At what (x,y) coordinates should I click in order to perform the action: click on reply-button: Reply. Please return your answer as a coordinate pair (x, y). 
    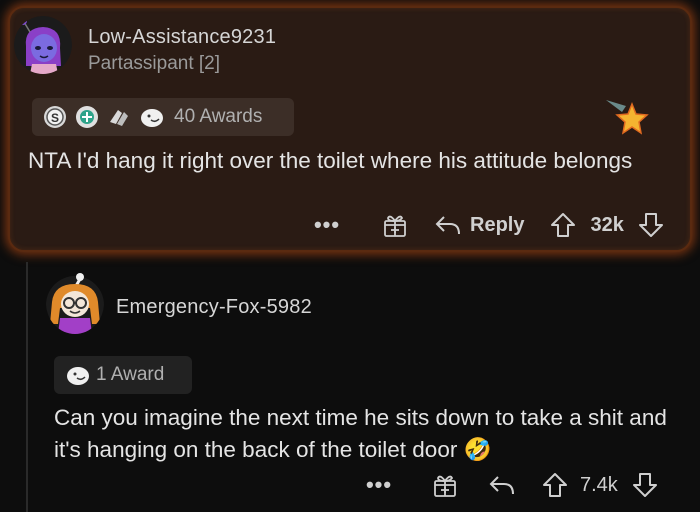
    Looking at the image, I should click on (497, 225).